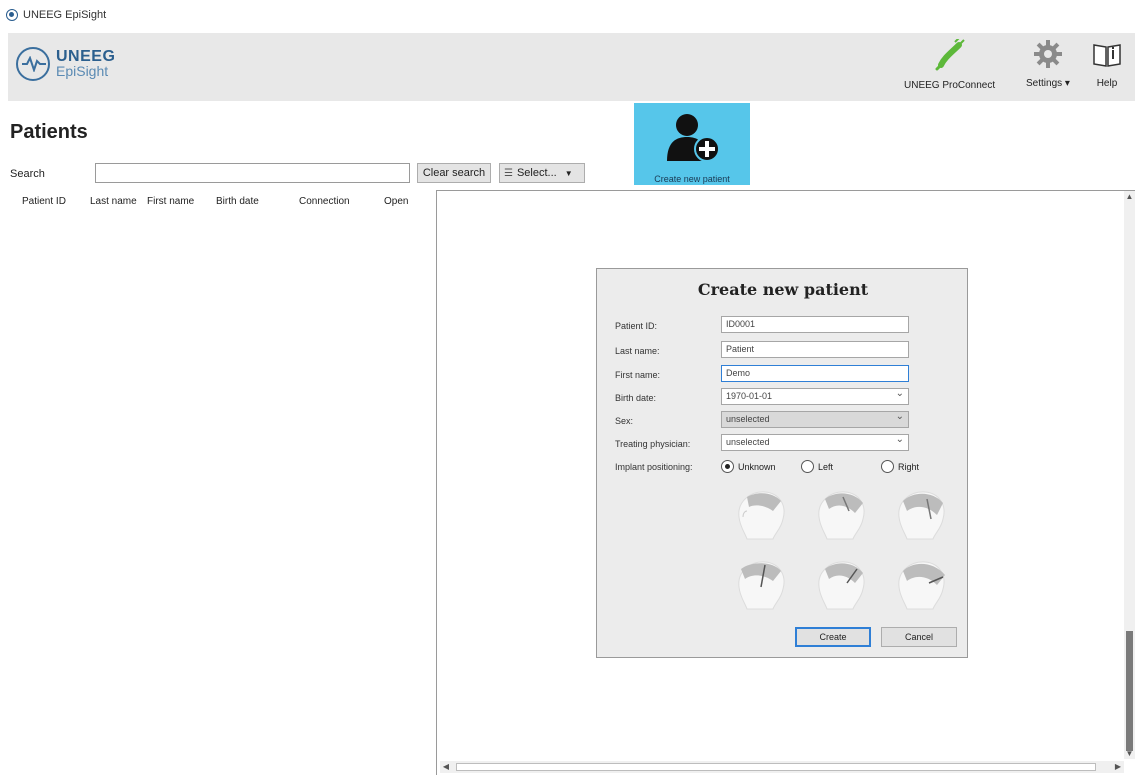 The image size is (1135, 775). What do you see at coordinates (86, 56) in the screenshot?
I see `logo-text-uneeg: UNEEG` at bounding box center [86, 56].